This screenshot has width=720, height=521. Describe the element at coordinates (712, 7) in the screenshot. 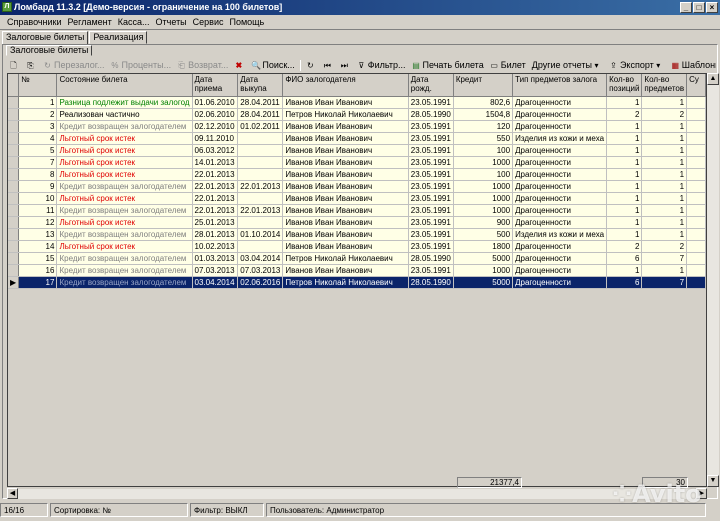

I see `close-button: ×` at that location.